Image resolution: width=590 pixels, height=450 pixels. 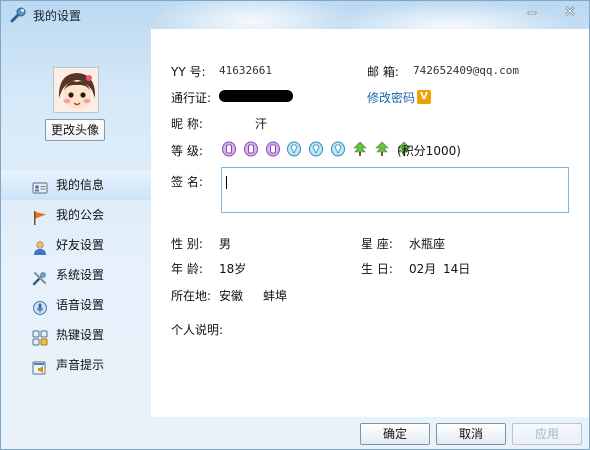 I want to click on sidebar-item-friend-settings: 好友设置, so click(x=76, y=245).